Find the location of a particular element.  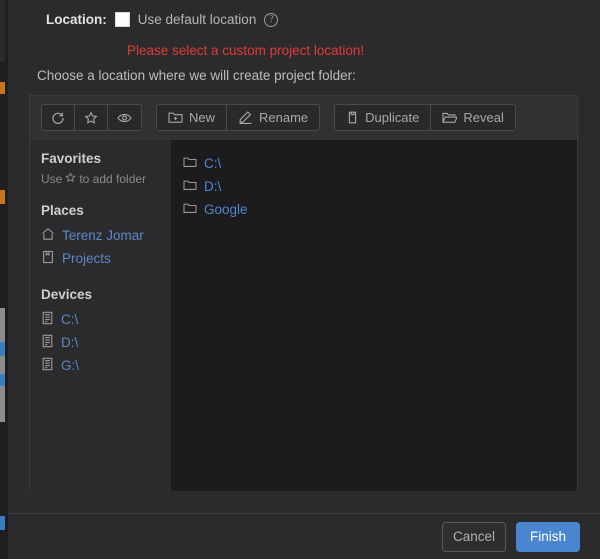

sidebar-item-projects: Projects is located at coordinates (106, 258).